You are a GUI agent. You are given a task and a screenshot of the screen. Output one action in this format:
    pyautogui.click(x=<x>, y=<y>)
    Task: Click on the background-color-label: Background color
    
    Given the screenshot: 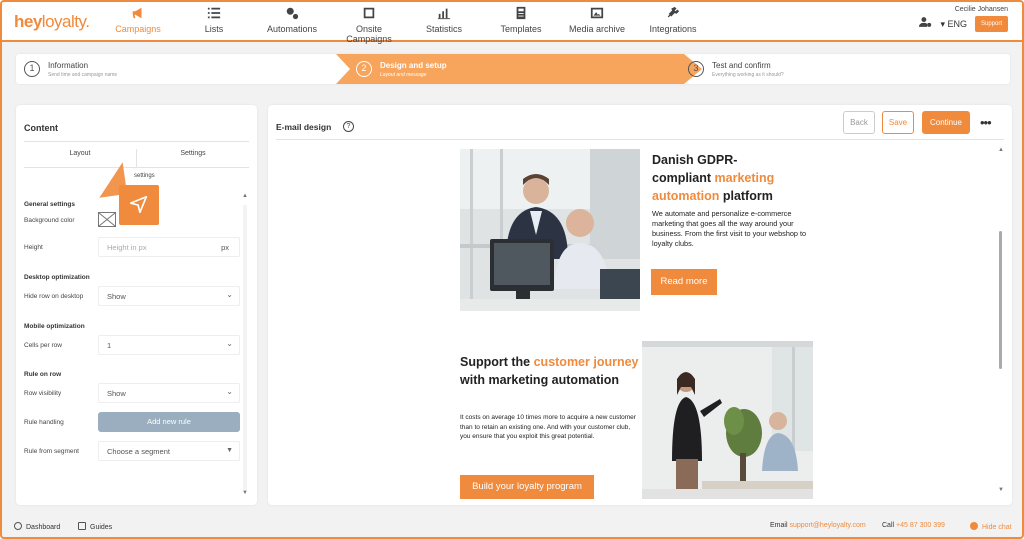 What is the action you would take?
    pyautogui.click(x=49, y=220)
    